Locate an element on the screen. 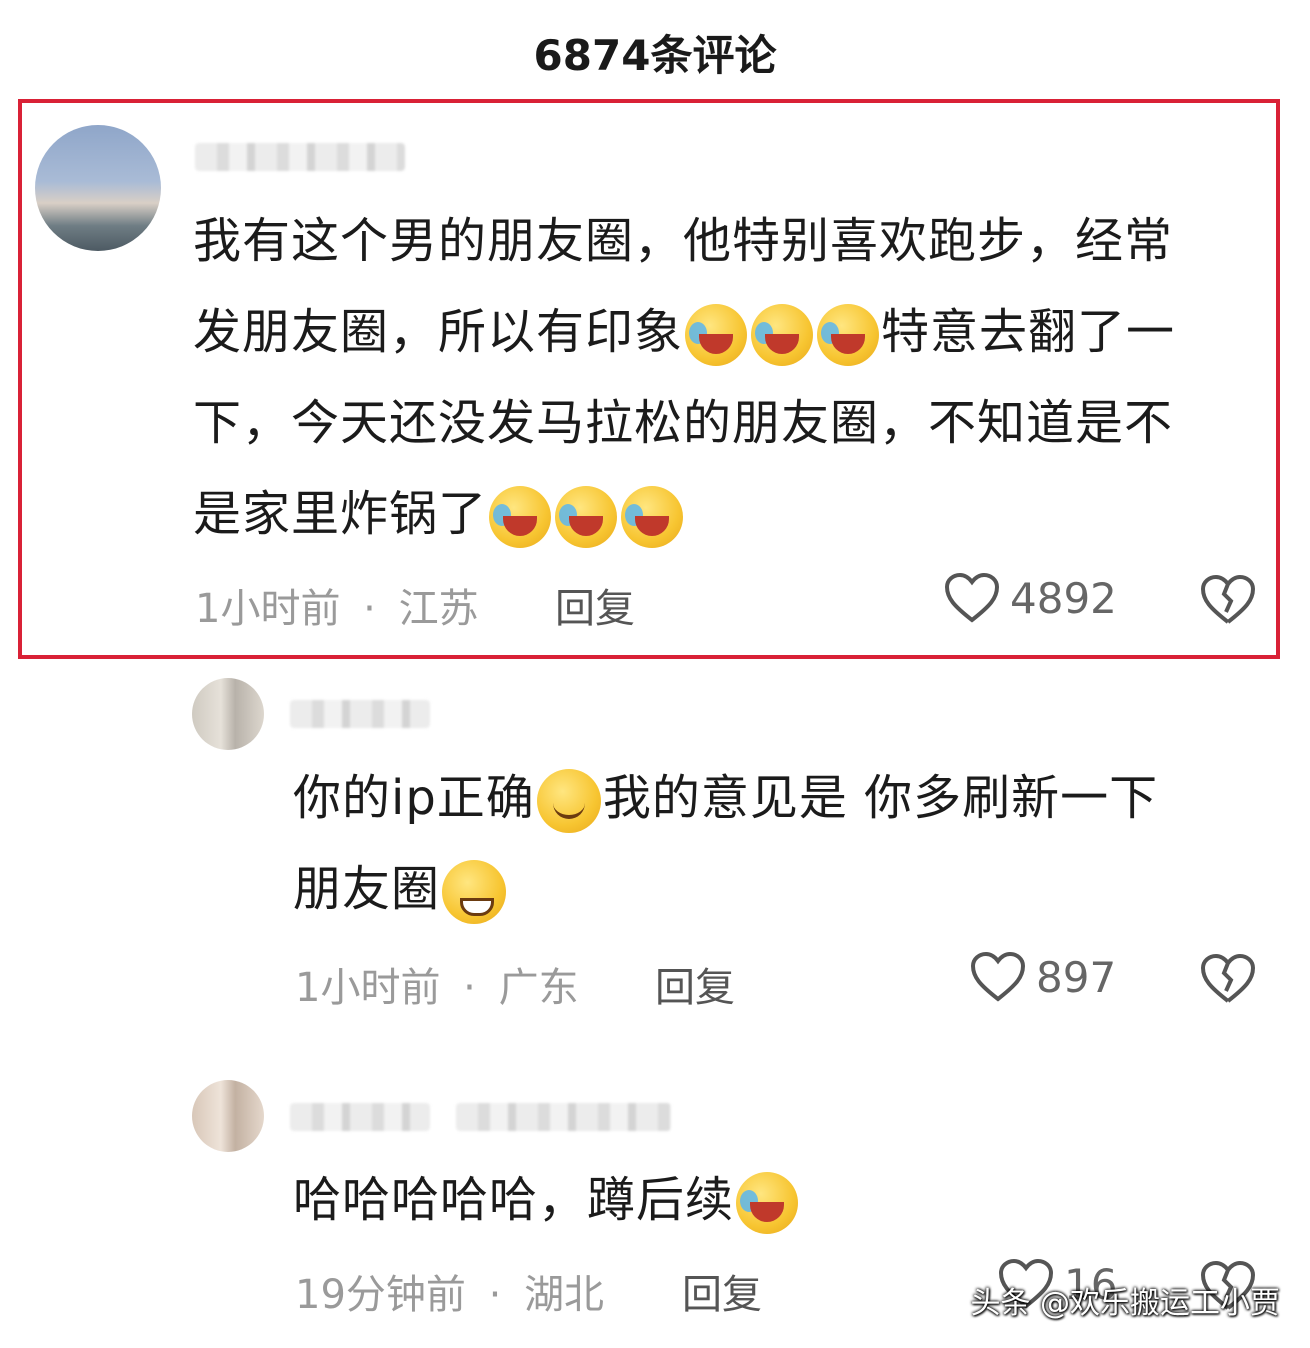 The width and height of the screenshot is (1310, 1348). ip-region: 湖北 is located at coordinates (564, 1295).